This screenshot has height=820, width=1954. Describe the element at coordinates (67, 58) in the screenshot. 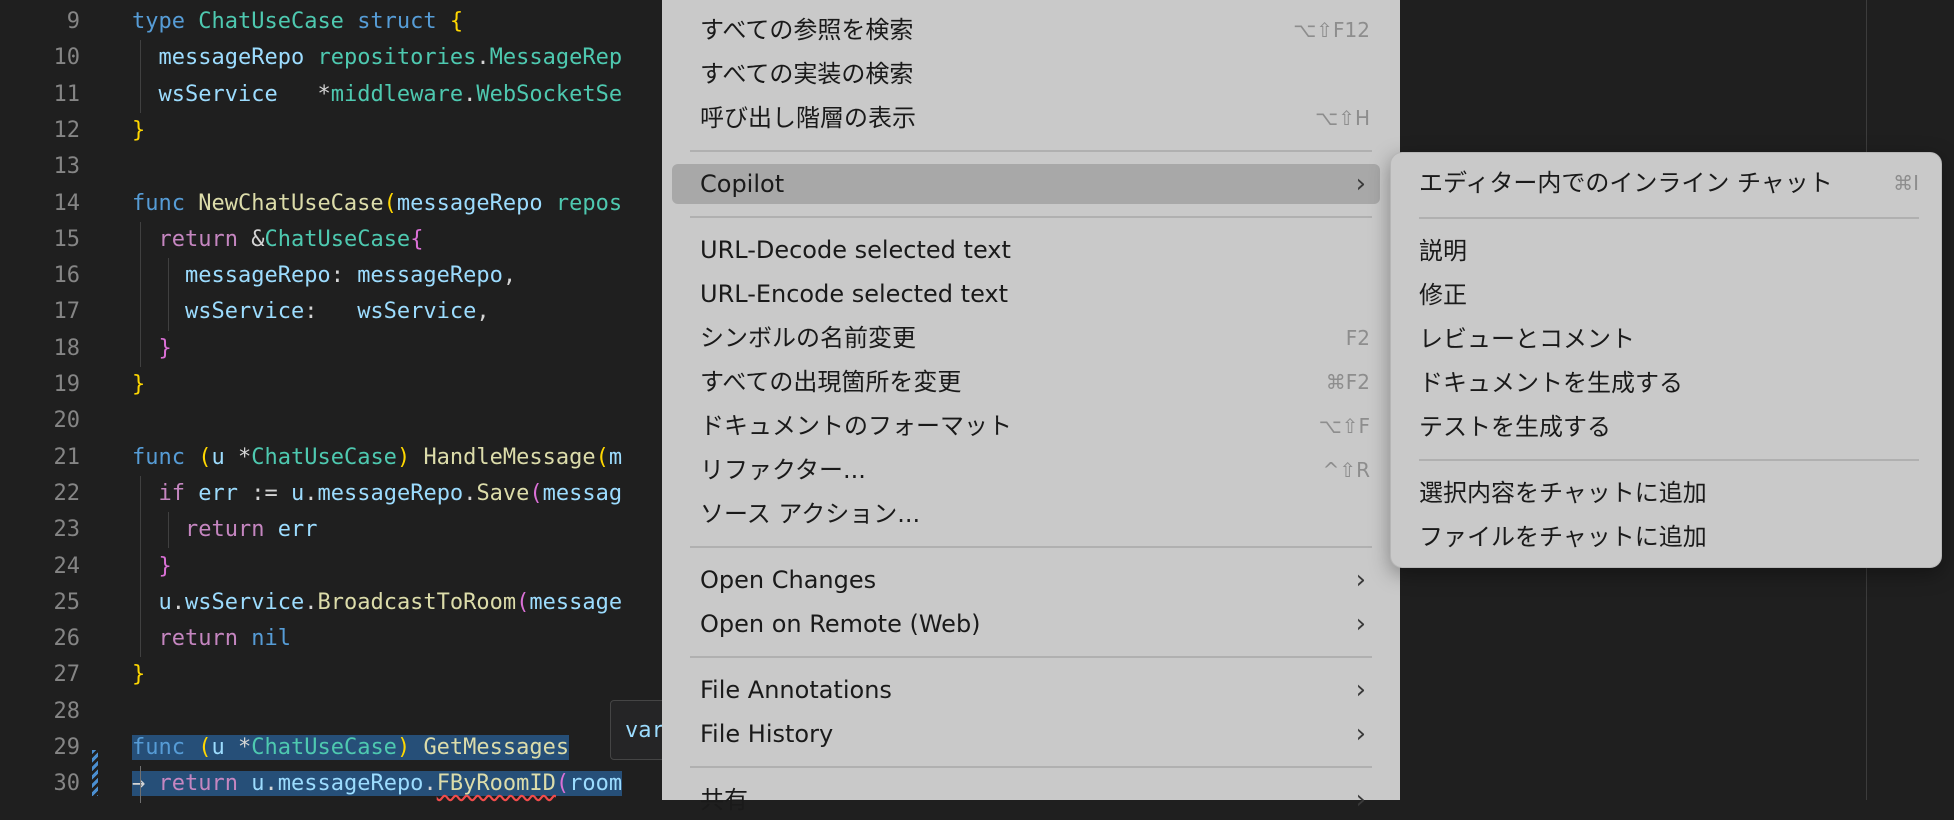

I see `line-number: 10` at that location.